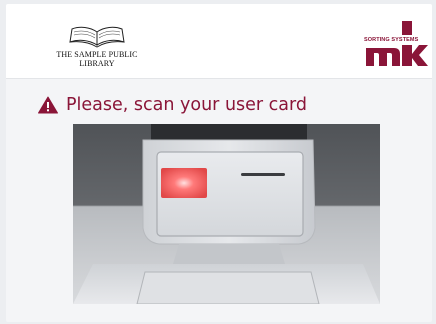  I want to click on mk-wordmark, so click(397, 43).